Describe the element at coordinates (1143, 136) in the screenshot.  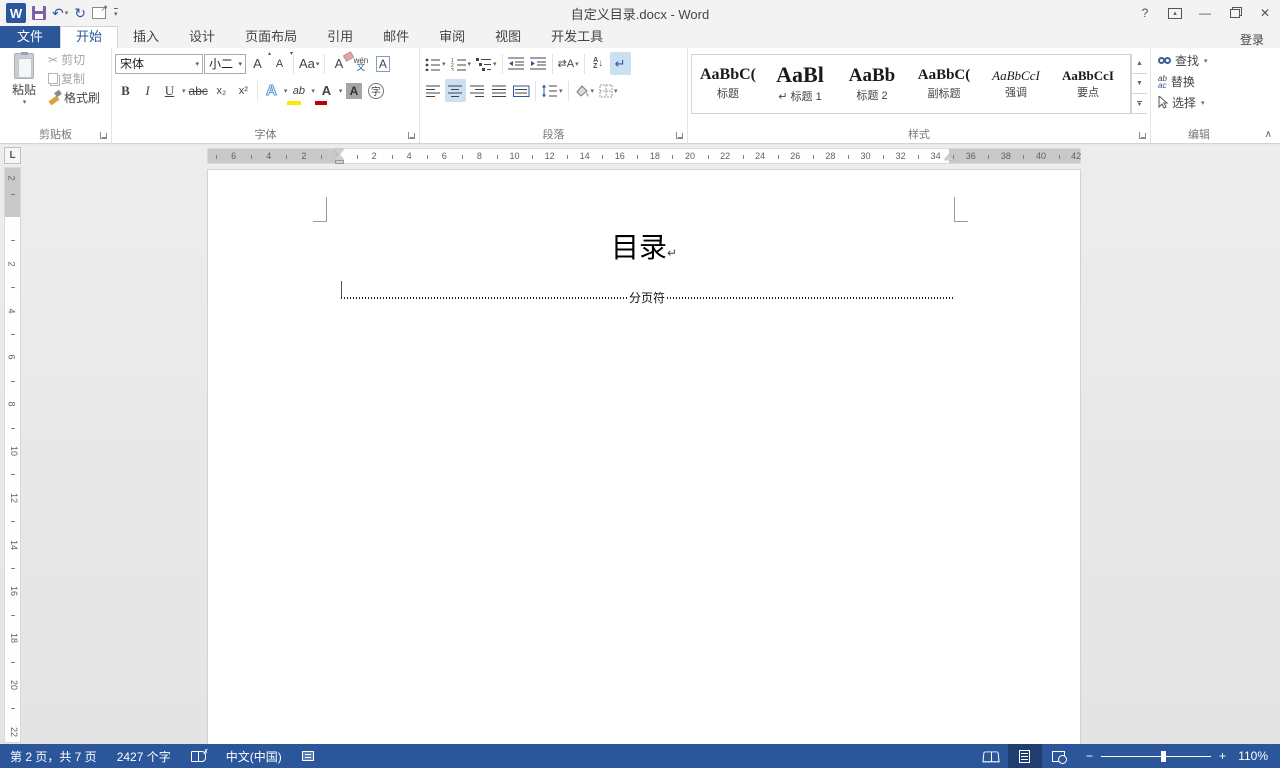
I see `styles-dialog-launcher-icon` at that location.